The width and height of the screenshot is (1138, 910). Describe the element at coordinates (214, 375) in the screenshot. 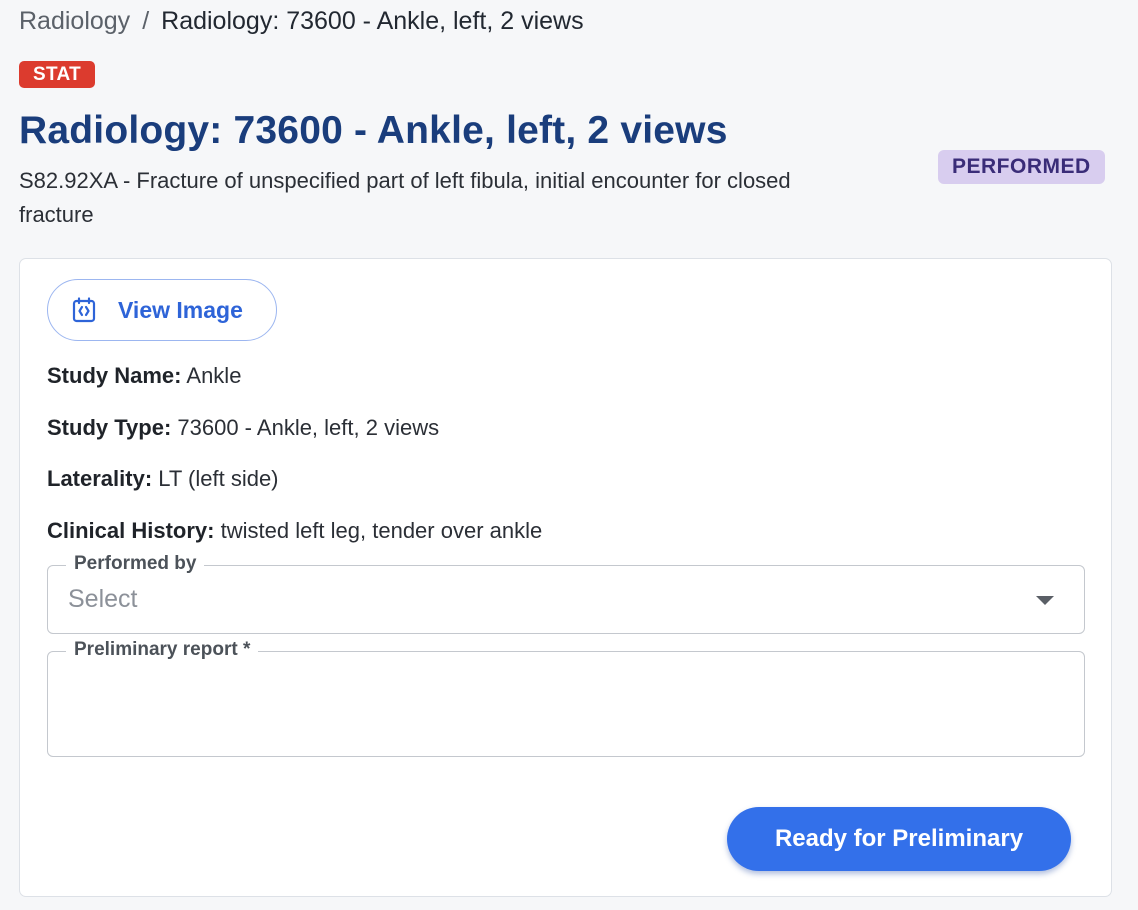

I see `field-value: Ankle` at that location.